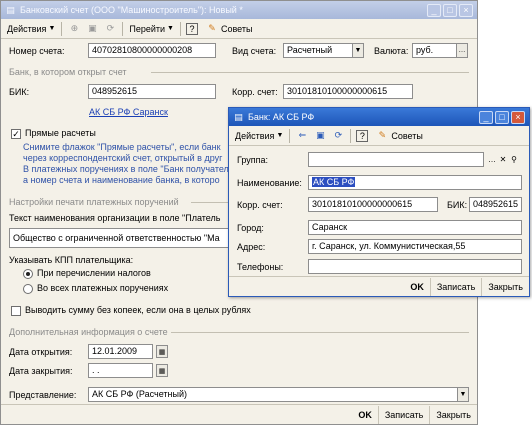 The width and height of the screenshot is (532, 425). I want to click on direct-payments-checkbox: ✓, so click(16, 134).